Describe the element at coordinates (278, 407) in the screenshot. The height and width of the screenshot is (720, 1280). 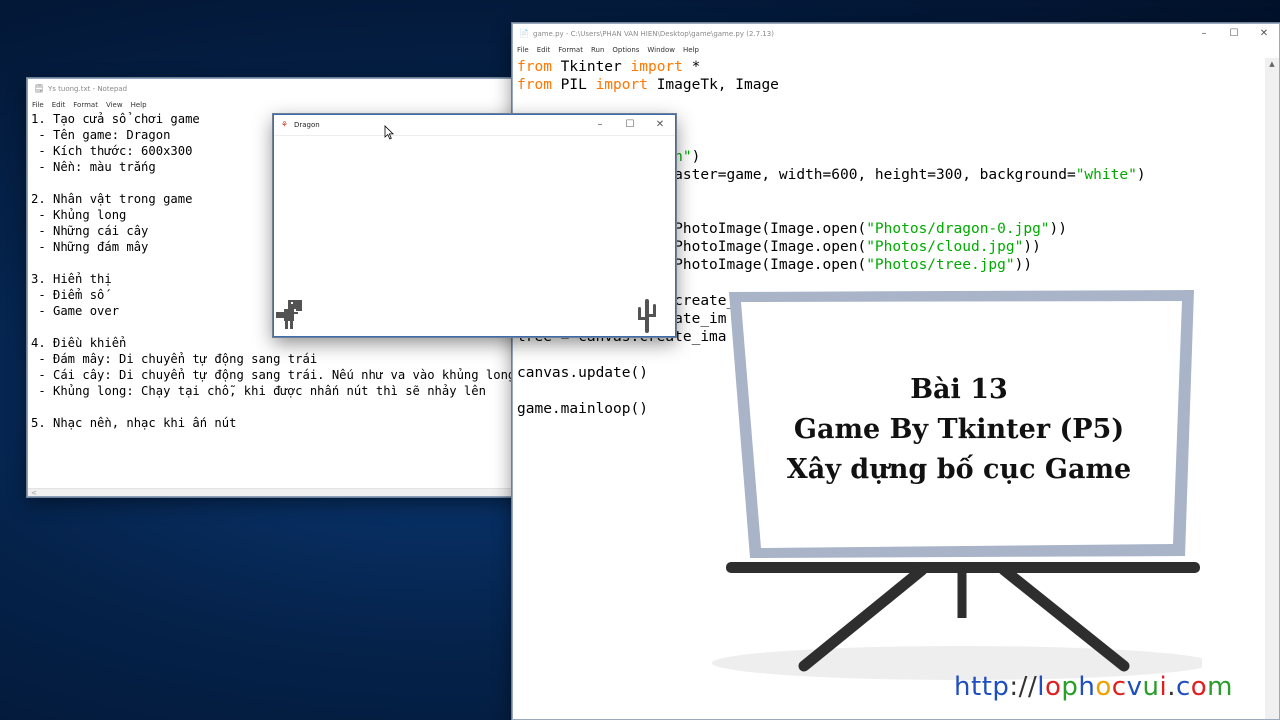
I see `notepad-line` at that location.